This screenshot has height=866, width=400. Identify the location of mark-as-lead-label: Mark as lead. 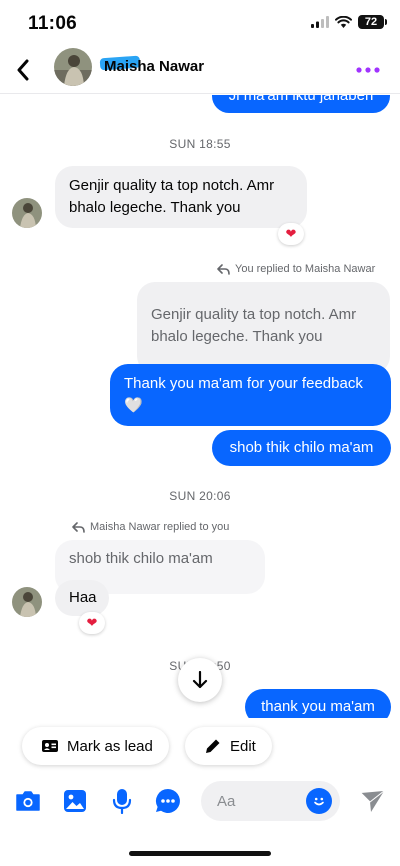
(110, 746).